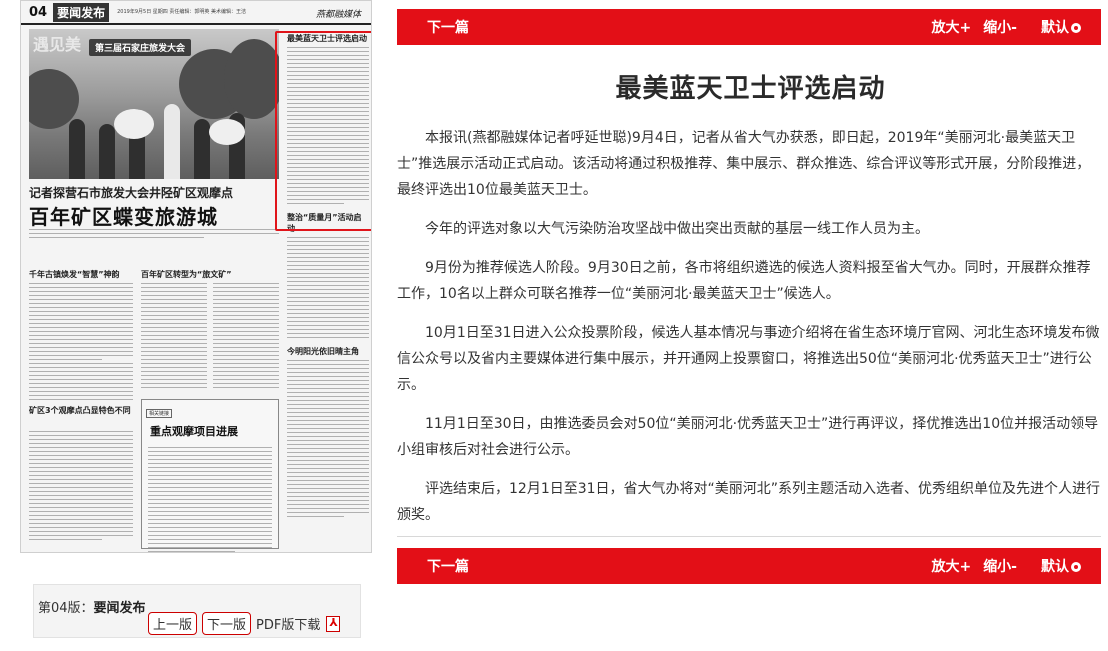 The height and width of the screenshot is (651, 1108). What do you see at coordinates (173, 623) in the screenshot?
I see `prev-edition-button: 上一版` at bounding box center [173, 623].